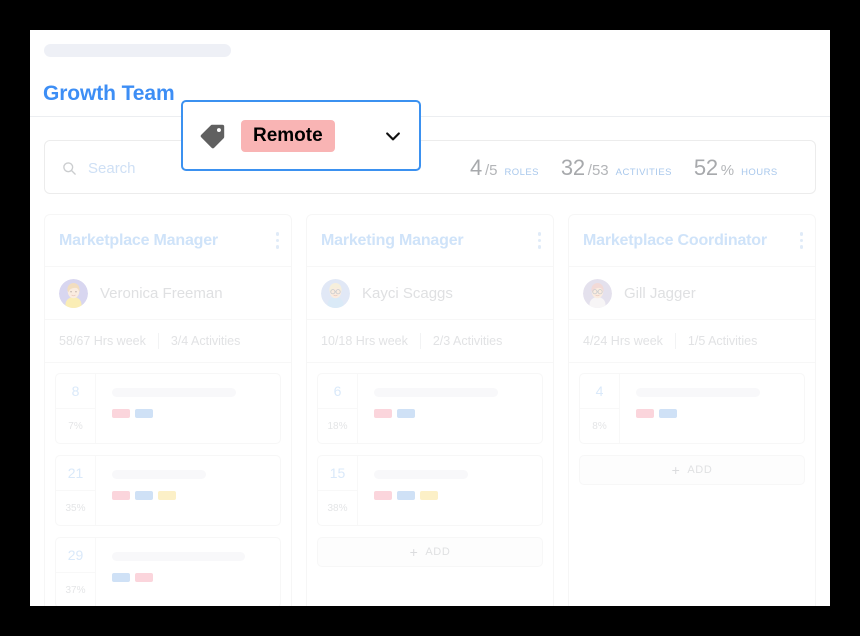 The image size is (860, 636). I want to click on stat-roles-label: ROLES, so click(521, 172).